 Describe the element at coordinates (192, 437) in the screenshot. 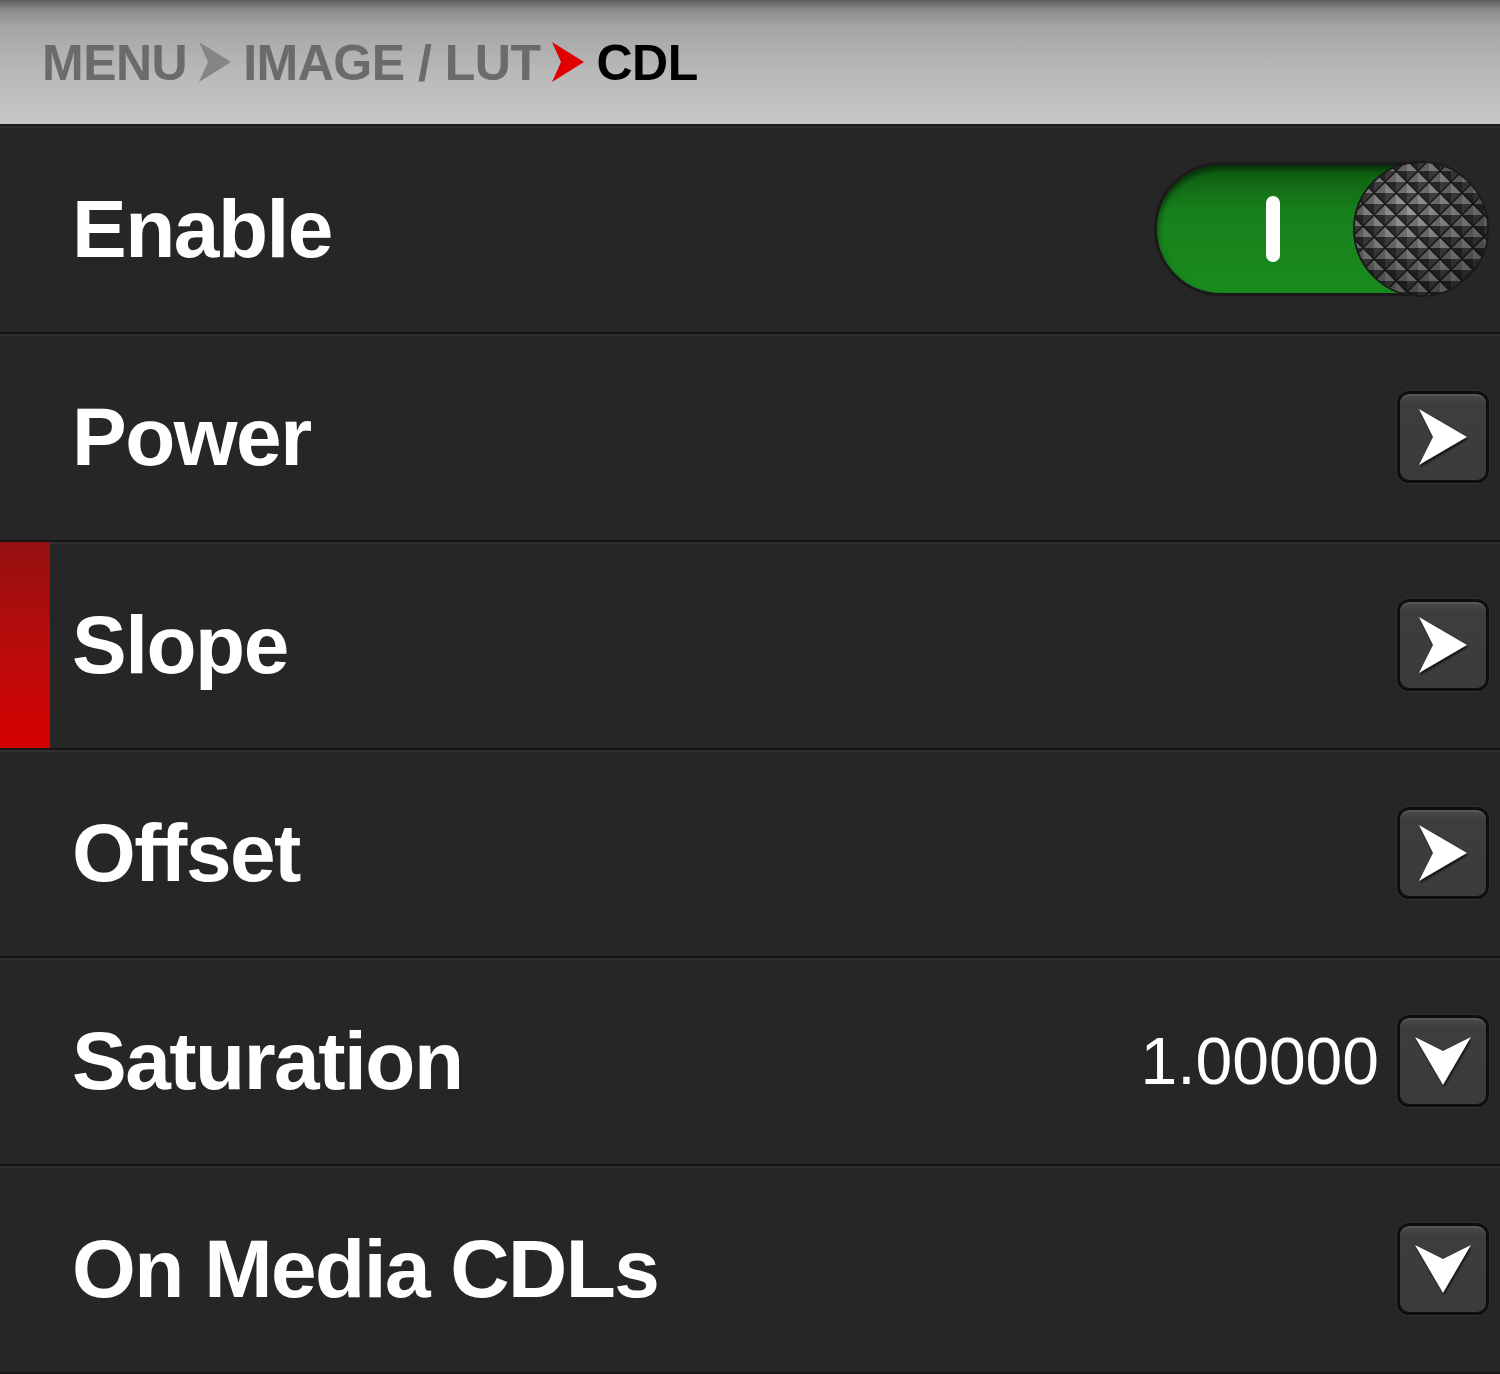

I see `row-label: Power` at that location.